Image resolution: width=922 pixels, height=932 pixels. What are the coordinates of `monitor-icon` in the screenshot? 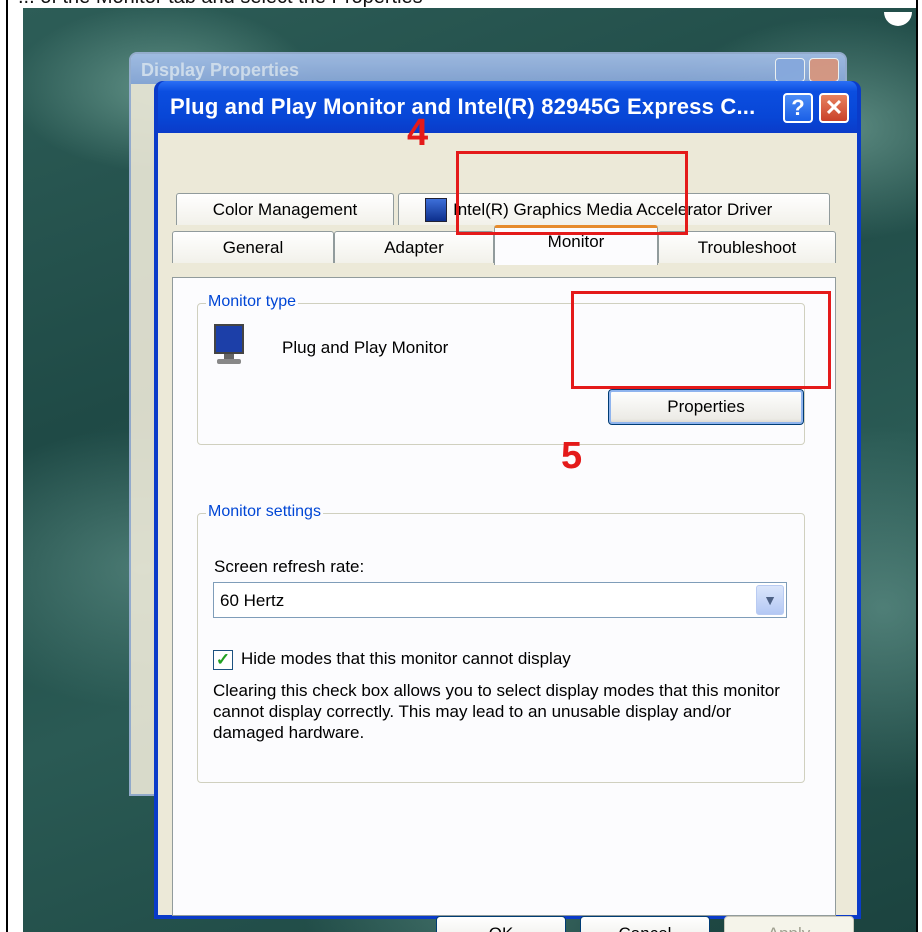 It's located at (230, 346).